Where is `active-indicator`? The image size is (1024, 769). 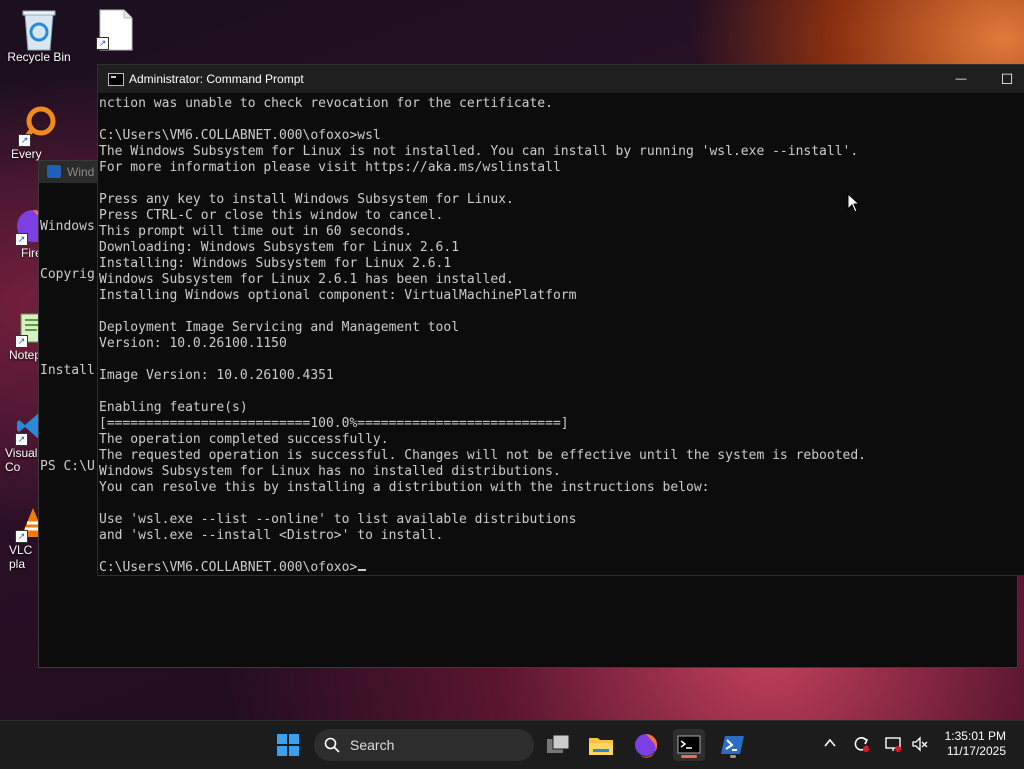
active-indicator is located at coordinates (689, 756).